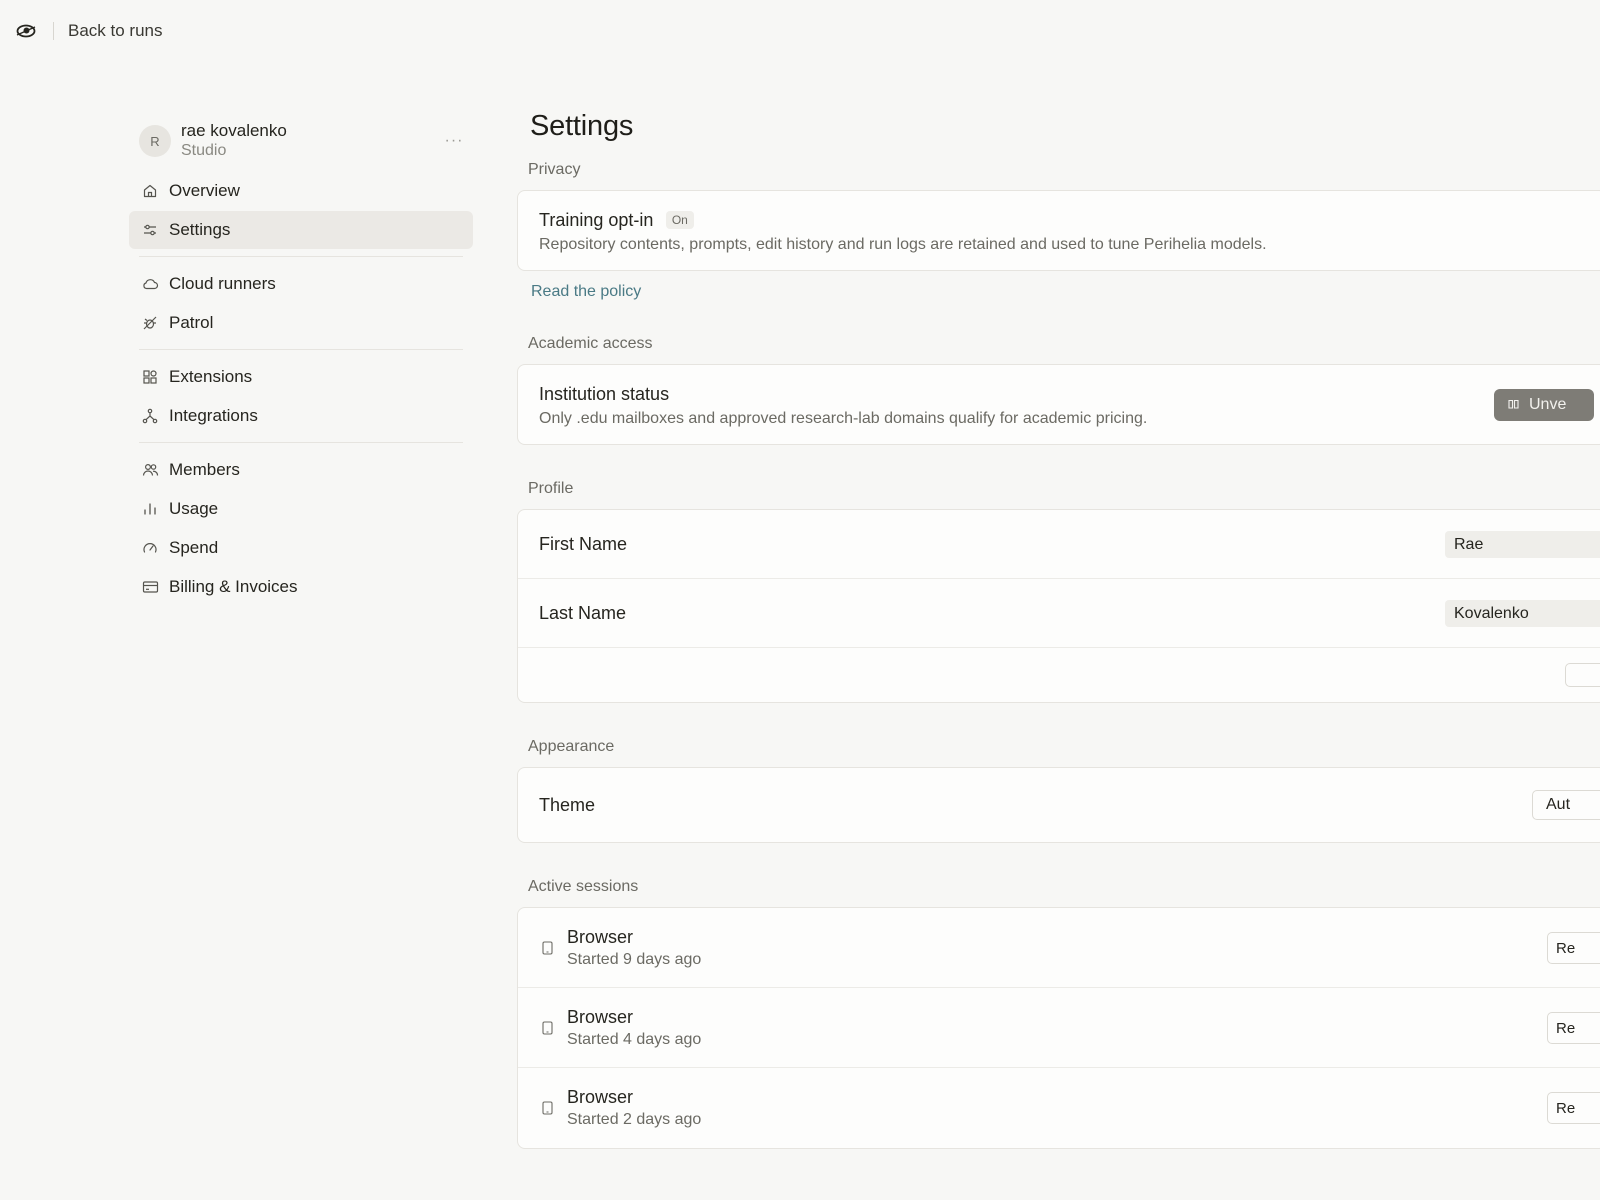 This screenshot has width=1600, height=1200. I want to click on members-icon, so click(150, 470).